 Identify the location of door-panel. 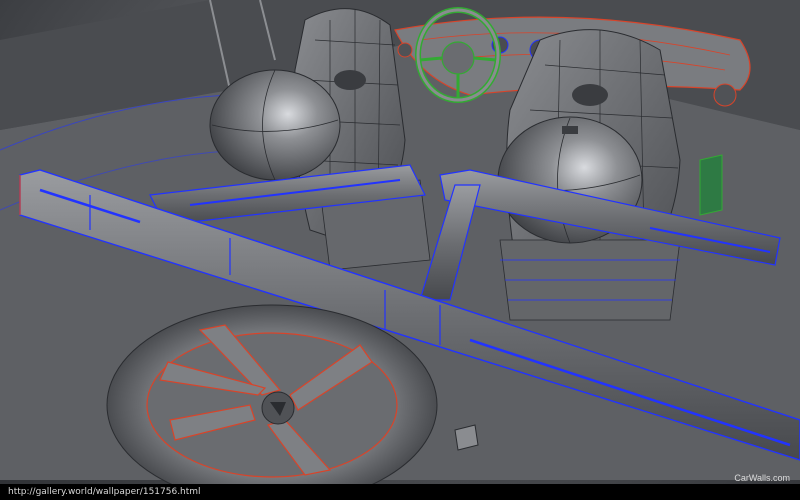
(711, 185).